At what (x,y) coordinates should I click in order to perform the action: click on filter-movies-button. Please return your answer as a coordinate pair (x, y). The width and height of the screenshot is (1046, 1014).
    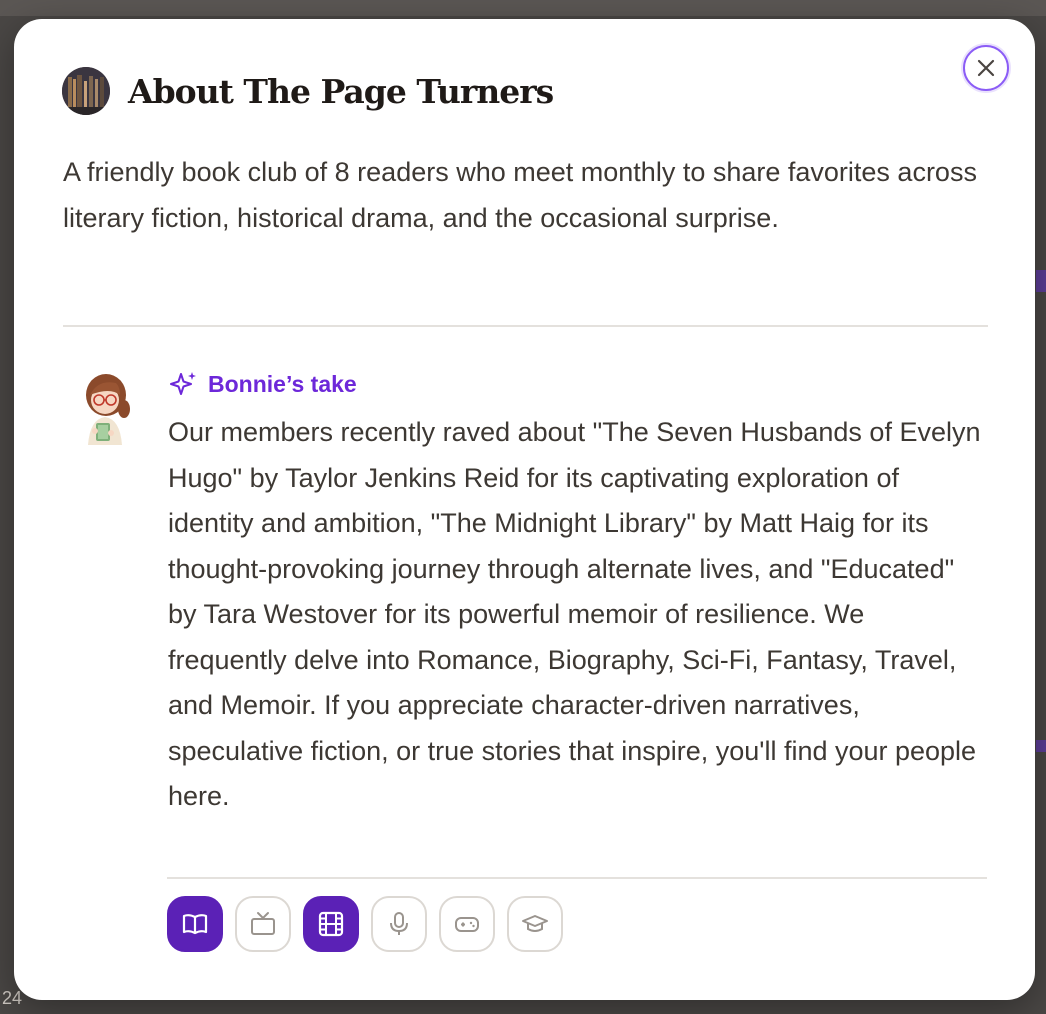
    Looking at the image, I should click on (331, 924).